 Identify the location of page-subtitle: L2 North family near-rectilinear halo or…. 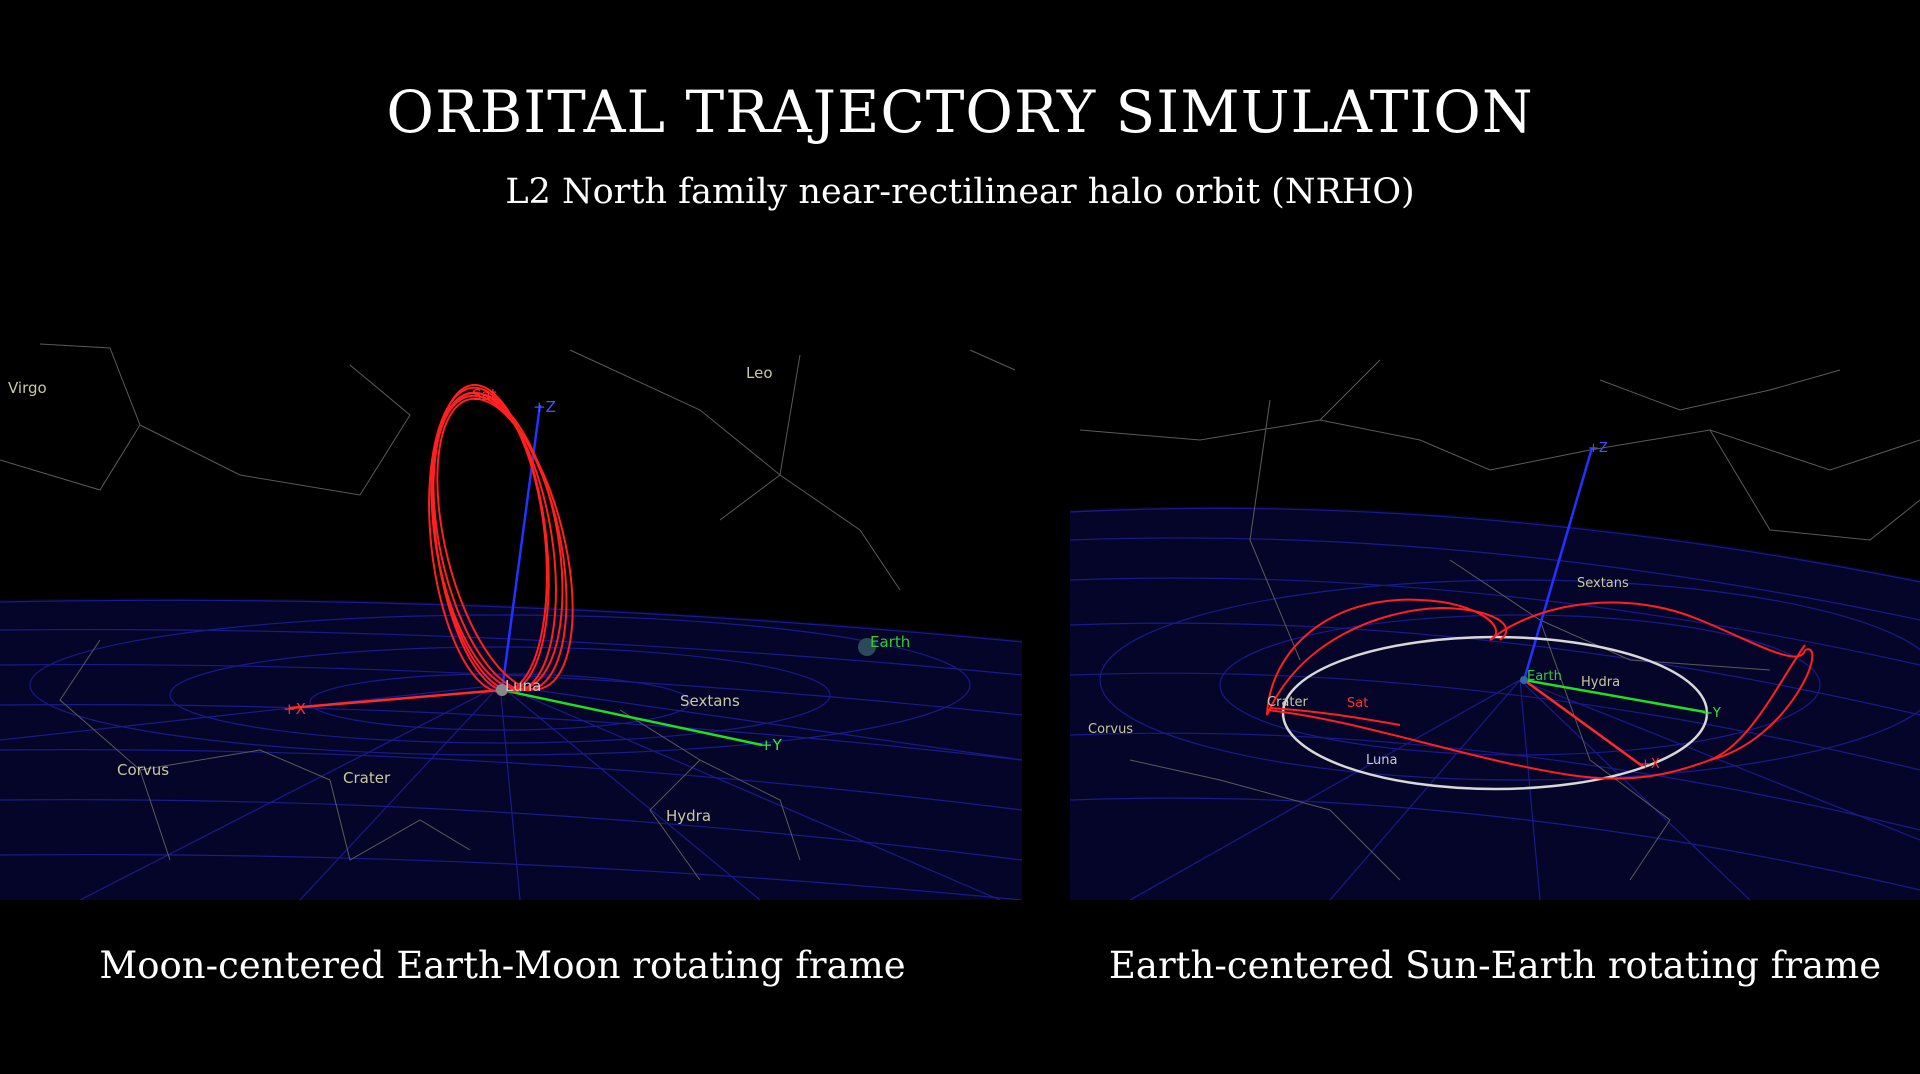
(960, 192).